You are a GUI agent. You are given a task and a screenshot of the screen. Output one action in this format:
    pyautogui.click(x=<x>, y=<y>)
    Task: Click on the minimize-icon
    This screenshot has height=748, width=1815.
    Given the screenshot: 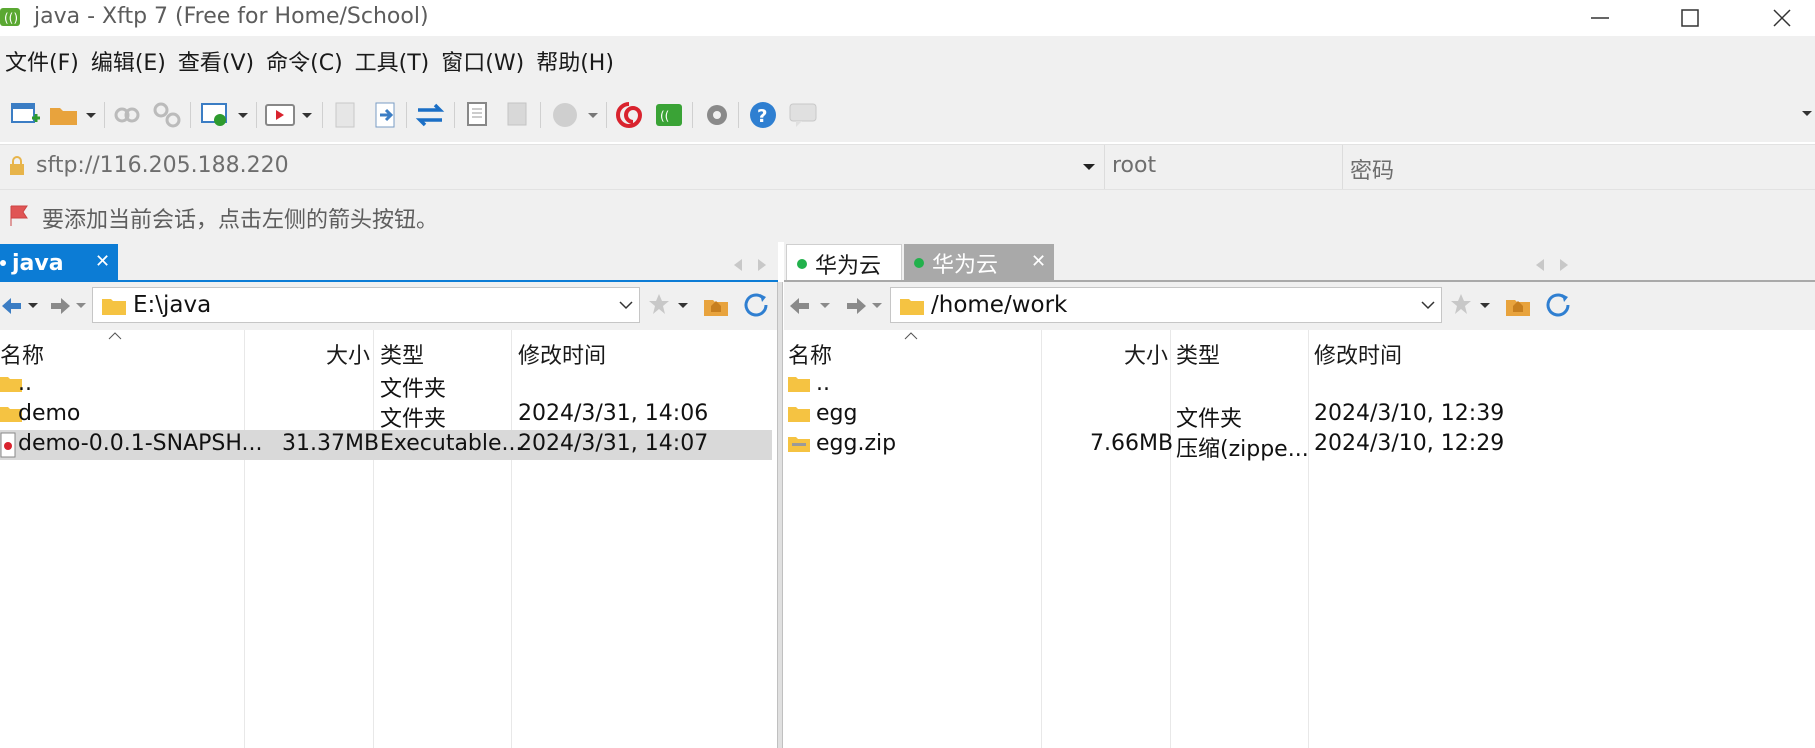 What is the action you would take?
    pyautogui.click(x=1600, y=18)
    